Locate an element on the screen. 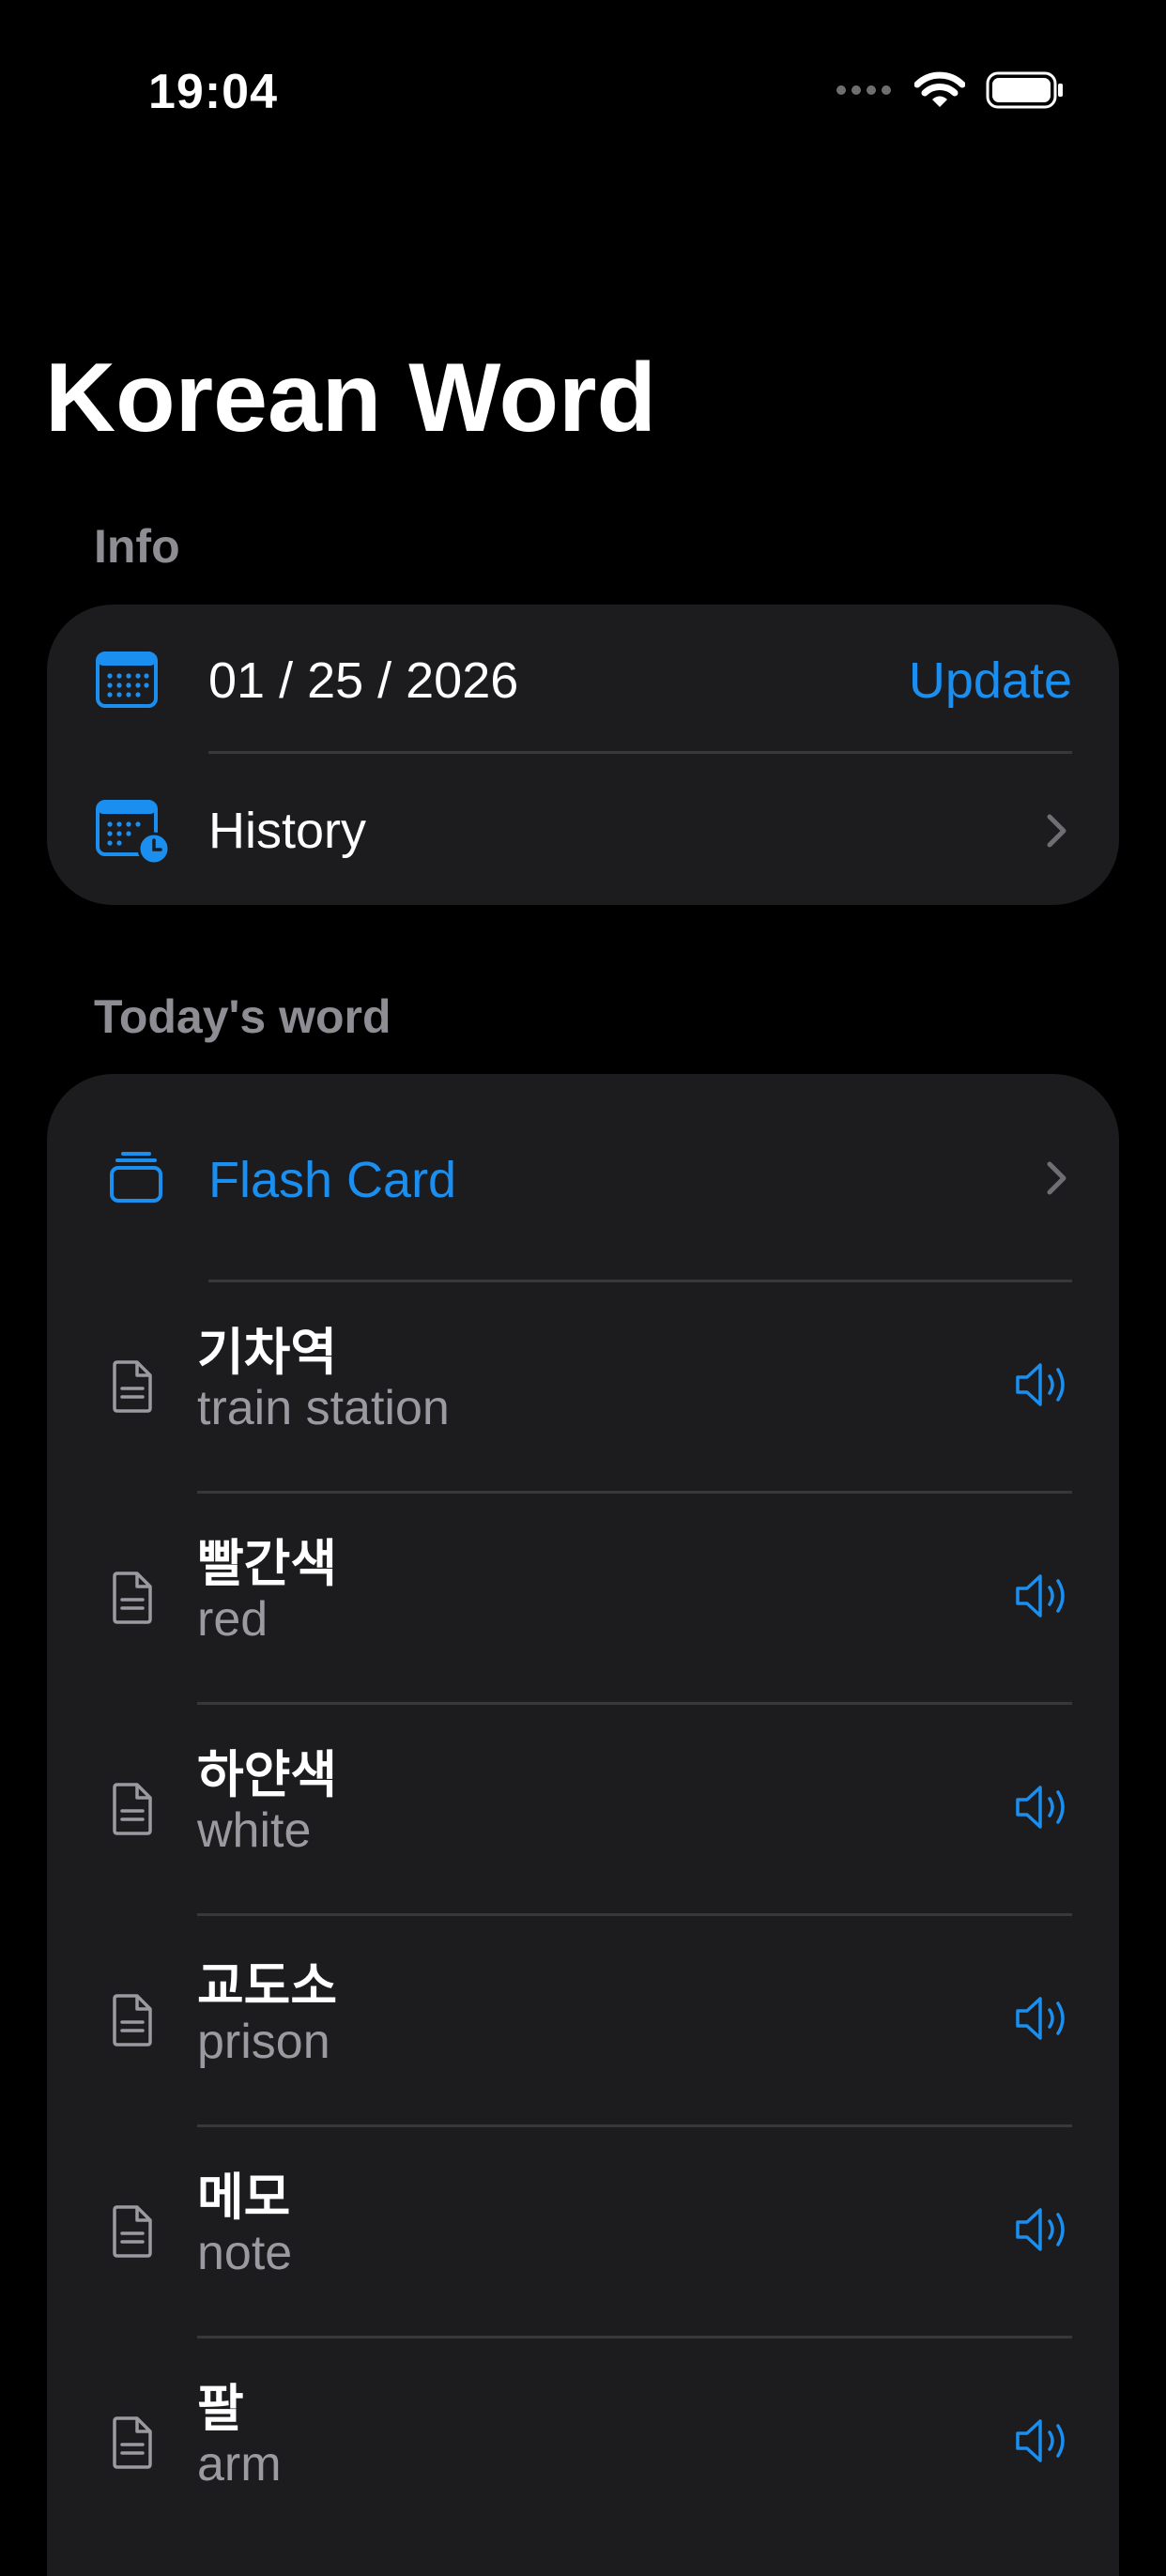  calendar-clock-icon is located at coordinates (133, 833).